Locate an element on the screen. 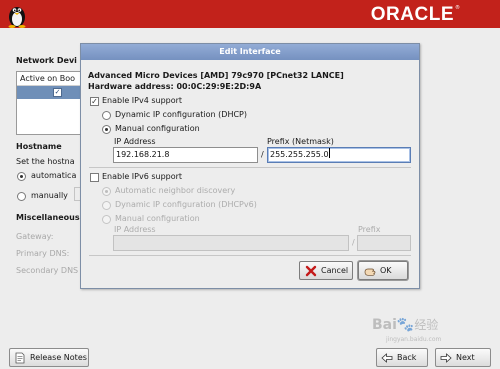 This screenshot has height=369, width=500. miscellaneous-heading: Miscellaneous is located at coordinates (48, 217).